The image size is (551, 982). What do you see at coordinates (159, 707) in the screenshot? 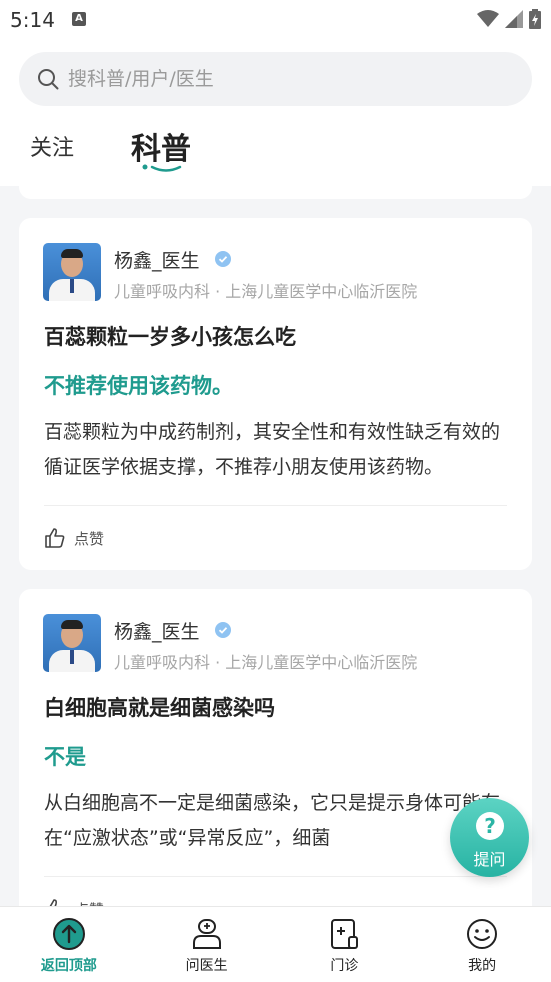
I see `post-question: 白细胞高就是细菌感染吗` at bounding box center [159, 707].